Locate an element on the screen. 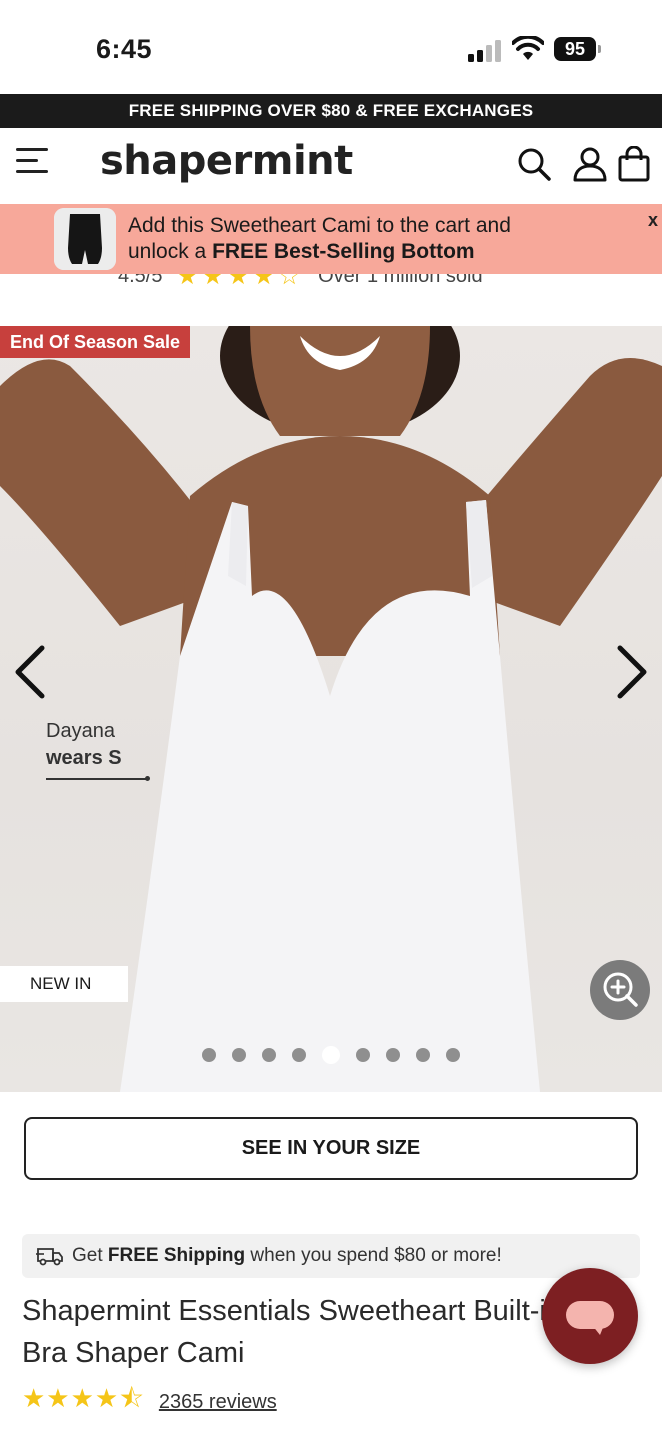 The width and height of the screenshot is (662, 1440). shipping-prefix: Get is located at coordinates (90, 1255).